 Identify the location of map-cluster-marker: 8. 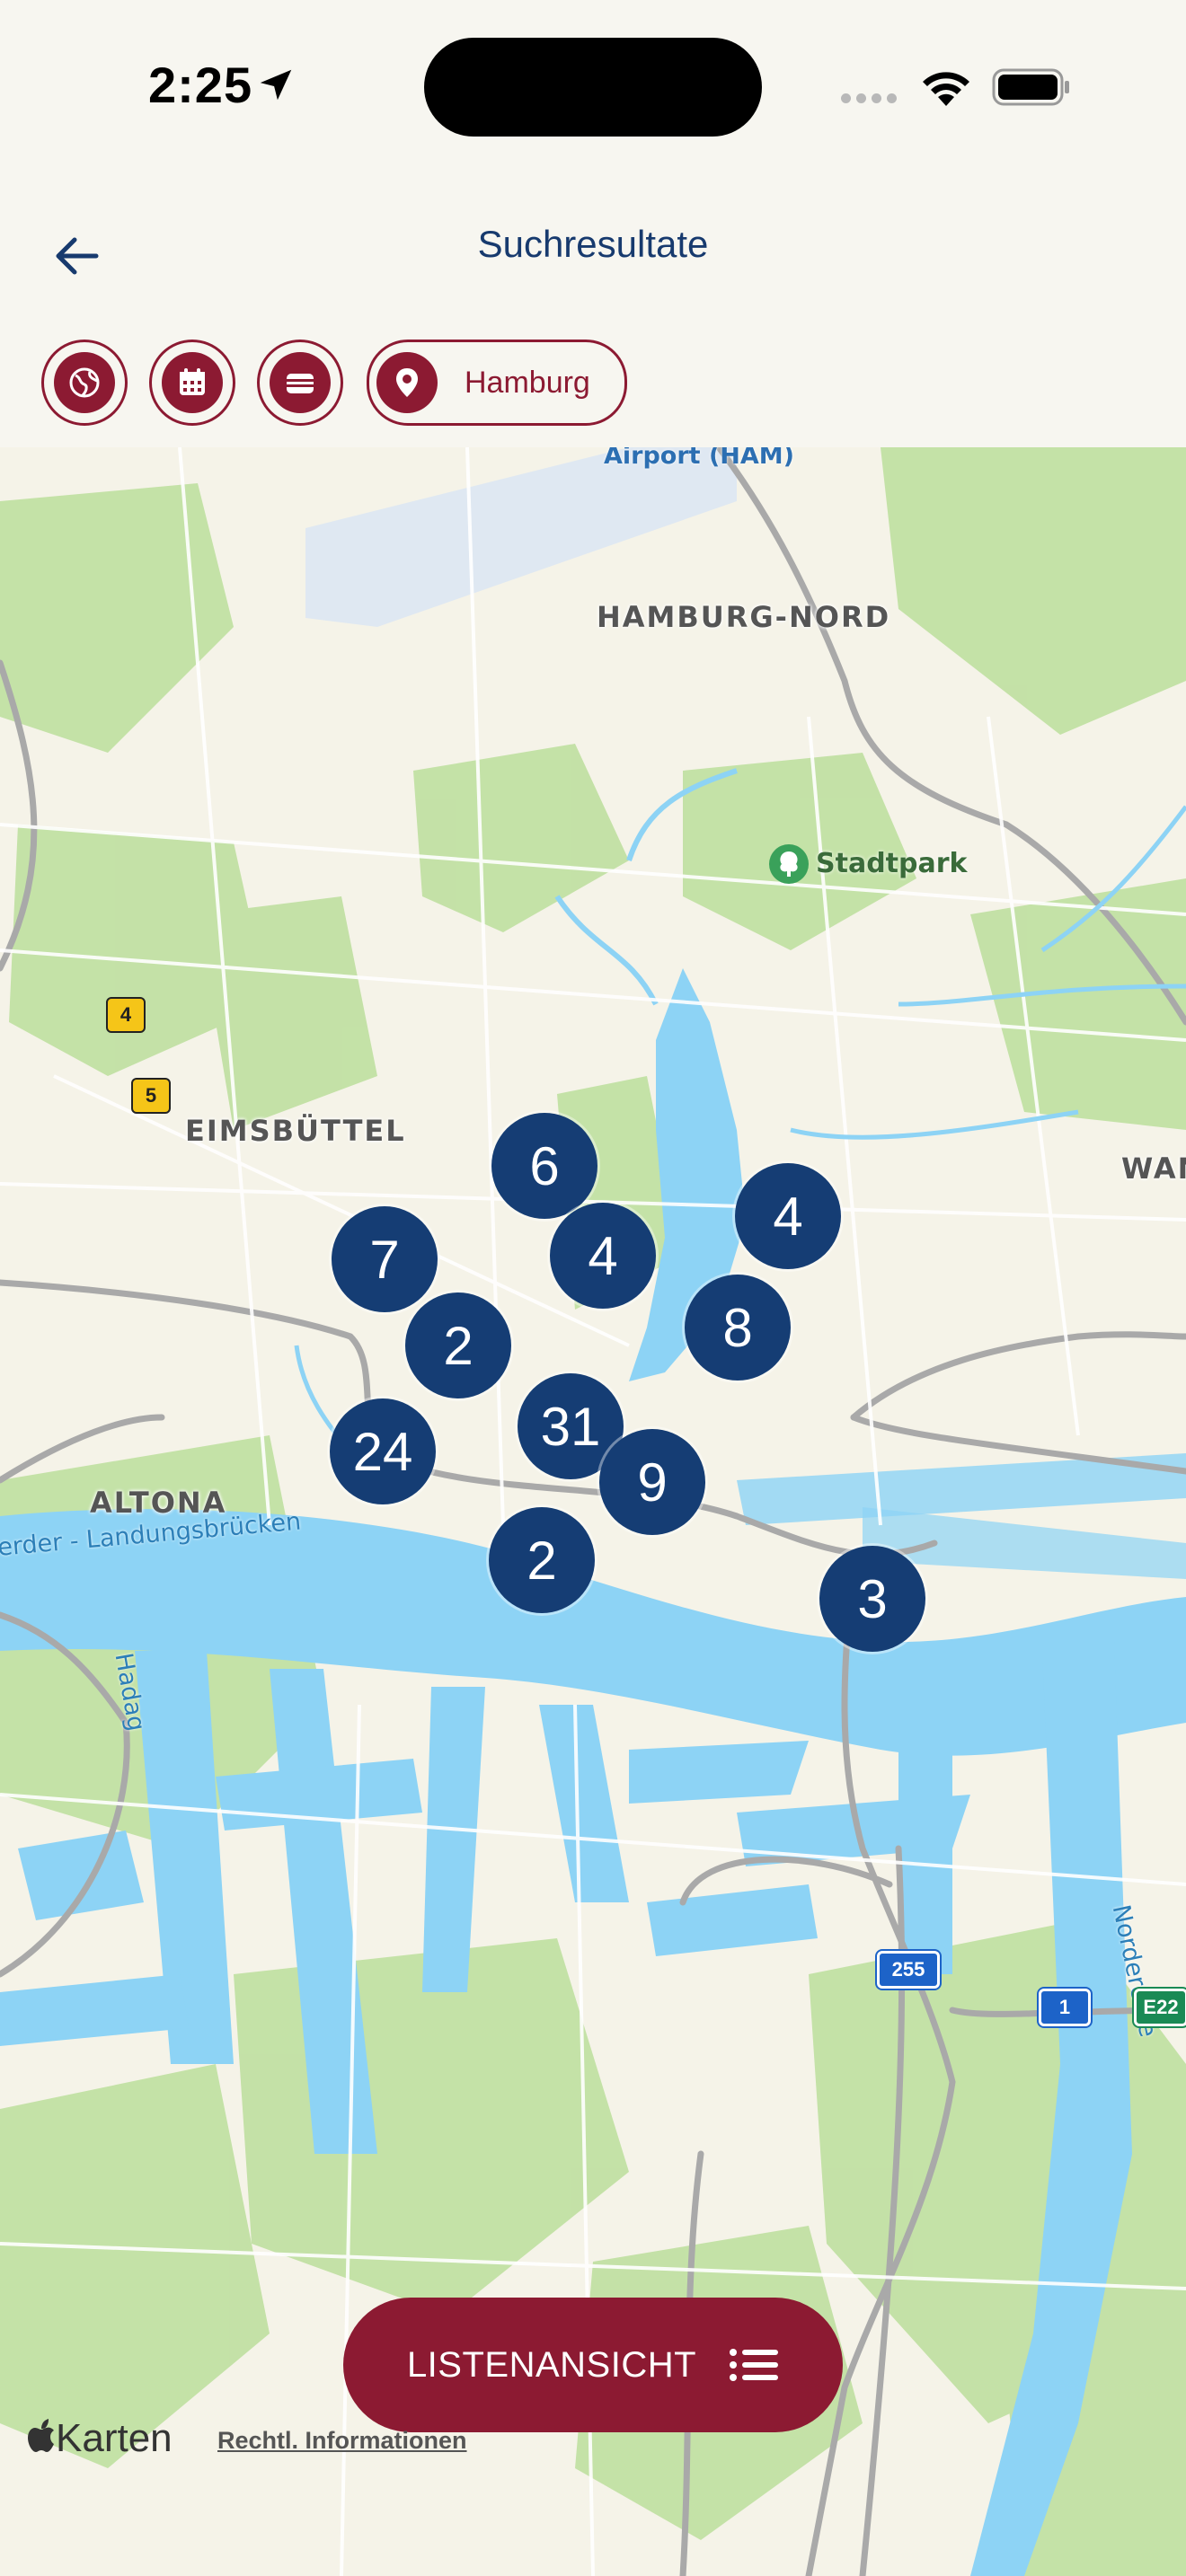
(738, 1328).